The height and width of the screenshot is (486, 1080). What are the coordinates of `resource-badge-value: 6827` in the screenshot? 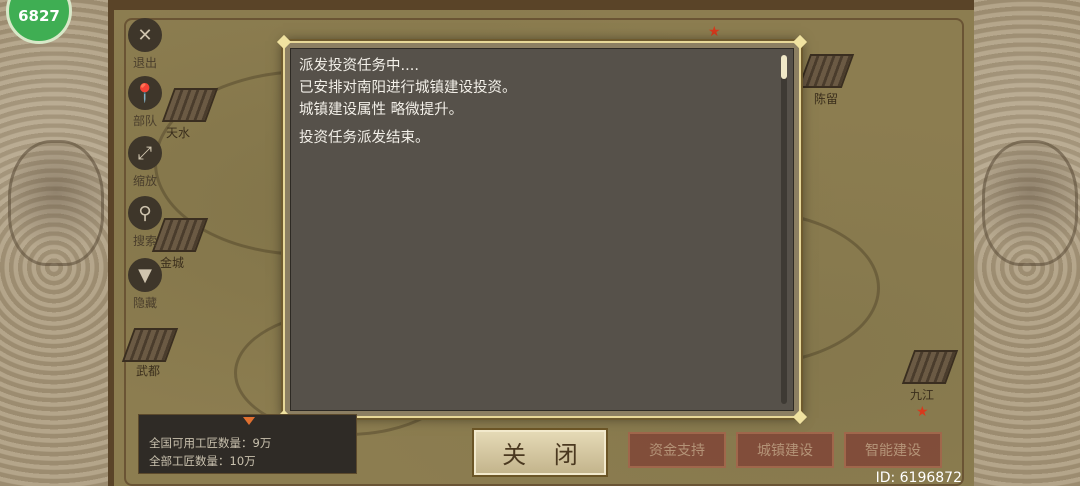 It's located at (39, 16).